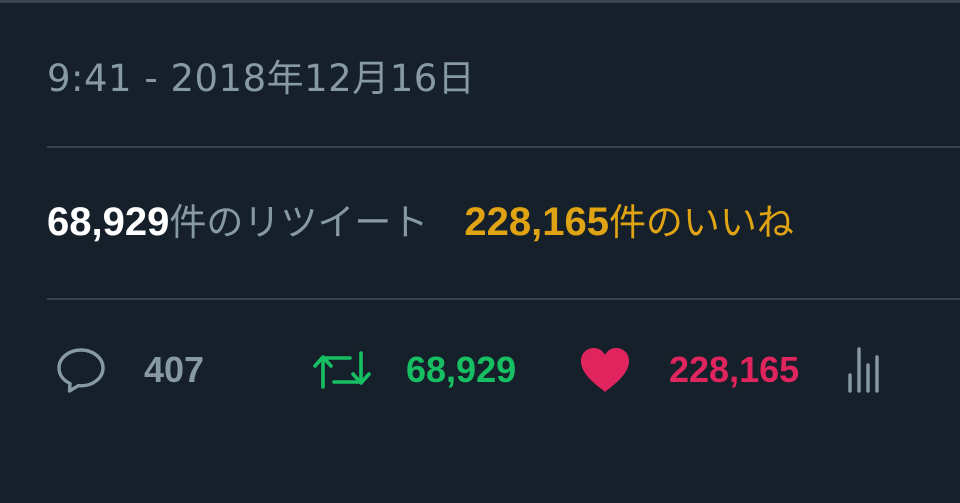  What do you see at coordinates (605, 370) in the screenshot?
I see `heart-icon` at bounding box center [605, 370].